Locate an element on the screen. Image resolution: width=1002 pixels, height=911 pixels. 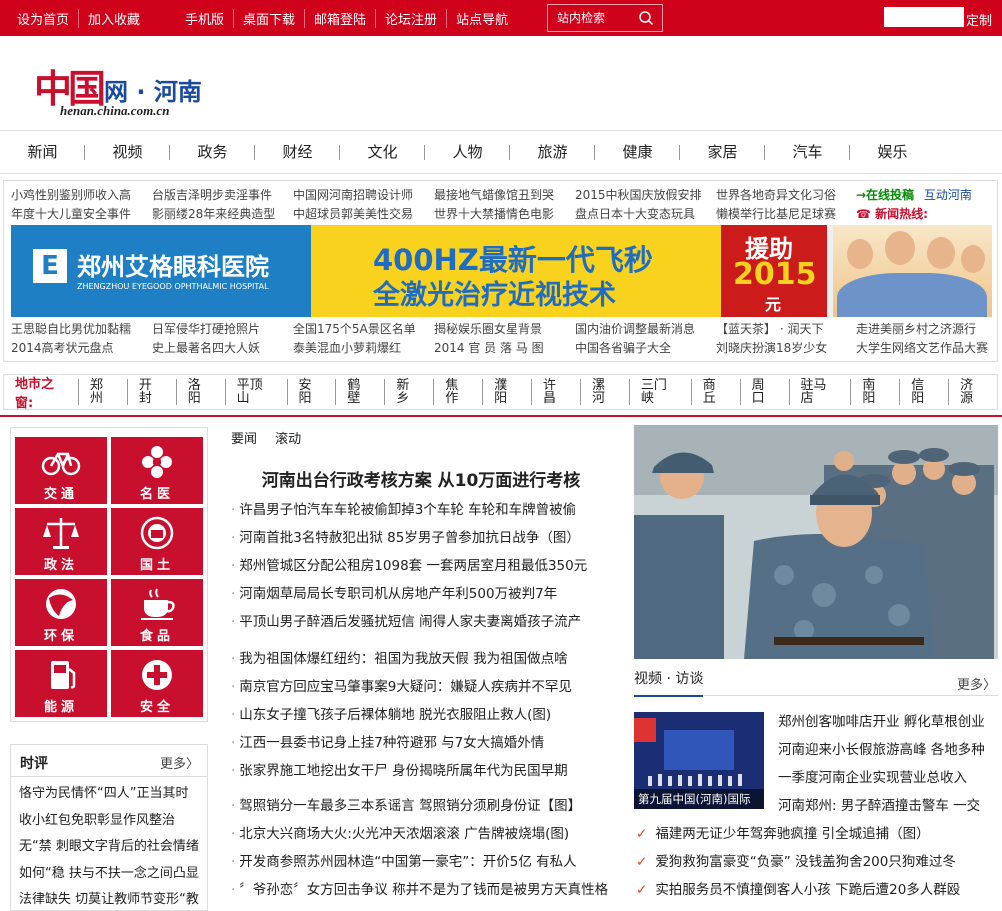
promo-link: 中超球员郭美美性交易 is located at coordinates (363, 214).